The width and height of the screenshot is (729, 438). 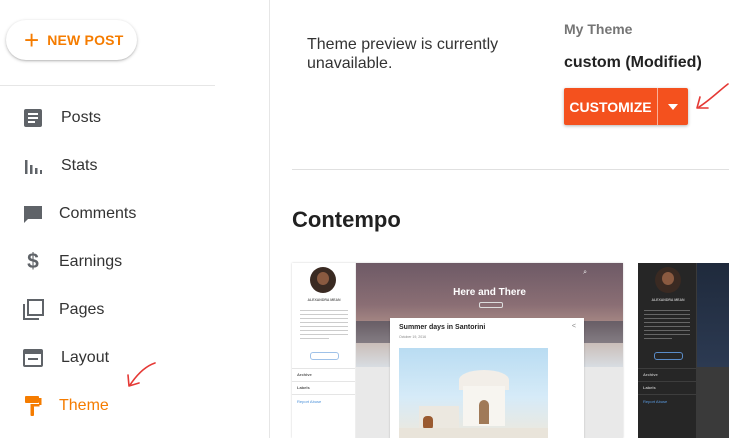 What do you see at coordinates (130, 262) in the screenshot?
I see `sidebar-item-earnings: $ Earnings` at bounding box center [130, 262].